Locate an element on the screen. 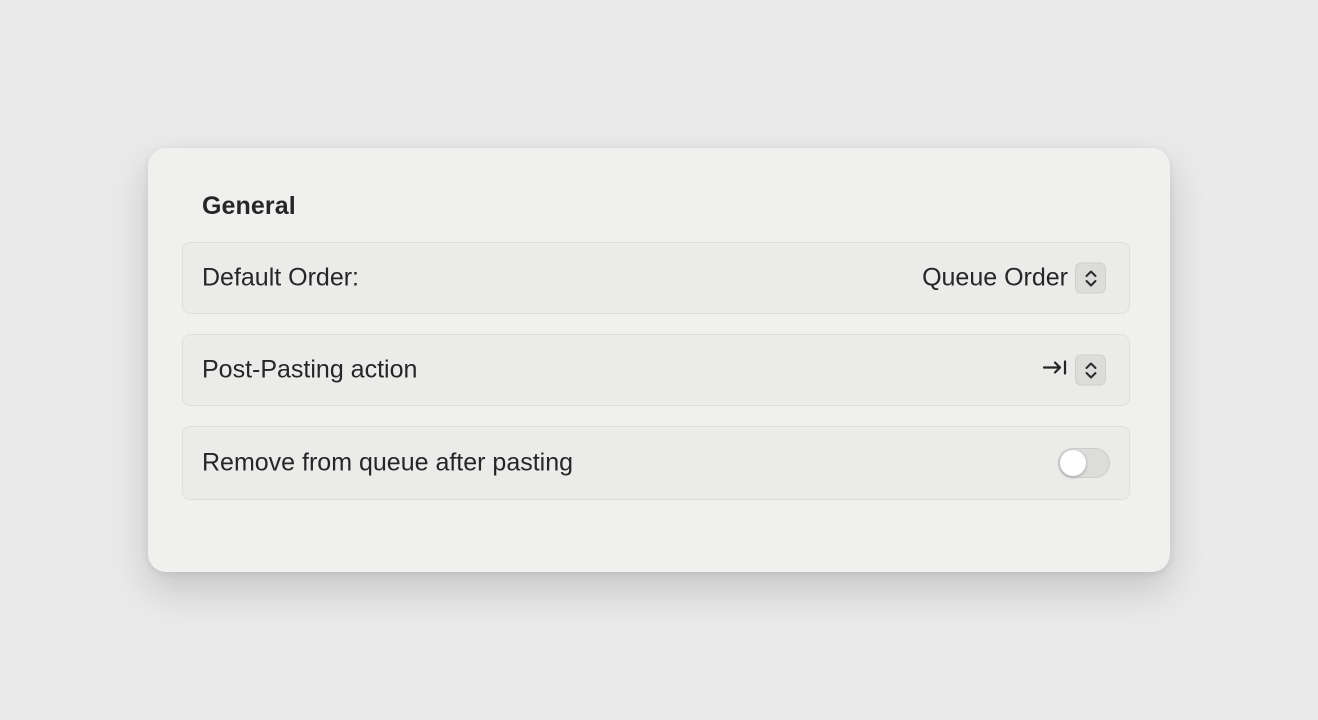  default-order-row: Default Order: Queue Order is located at coordinates (656, 278).